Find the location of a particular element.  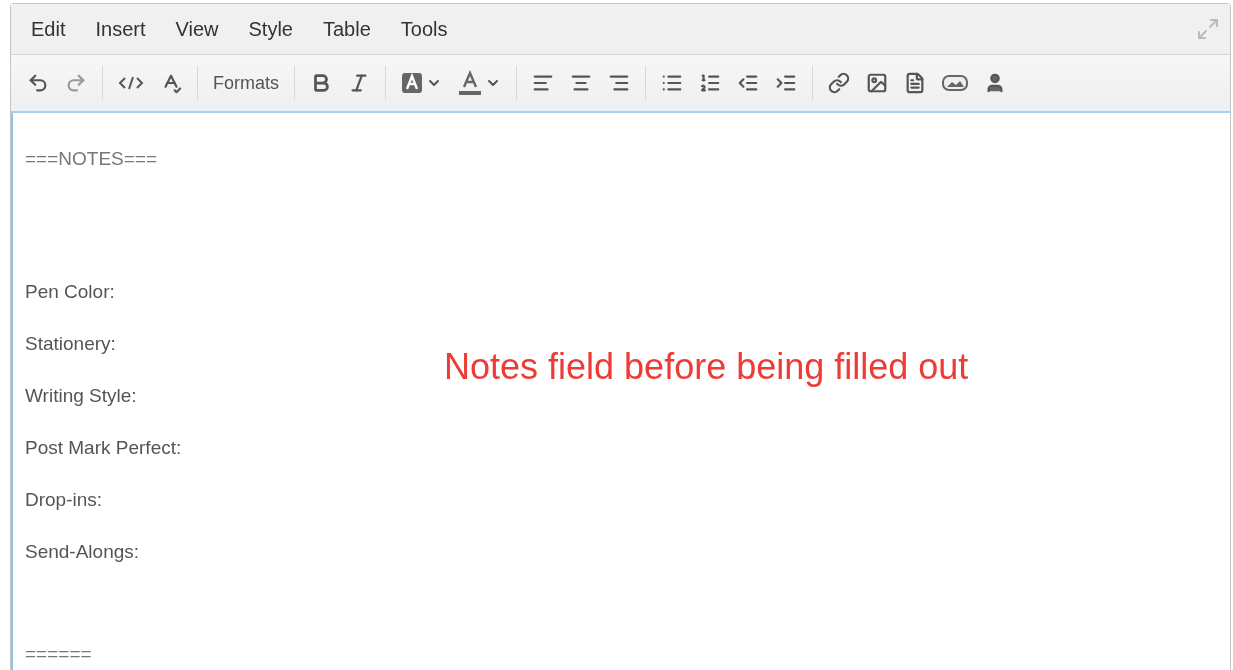

field-label: Send-Alongs: is located at coordinates (83, 552).